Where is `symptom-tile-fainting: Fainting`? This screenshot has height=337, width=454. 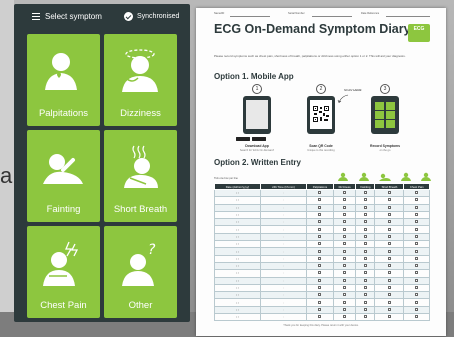
symptom-tile-fainting: Fainting is located at coordinates (63, 176).